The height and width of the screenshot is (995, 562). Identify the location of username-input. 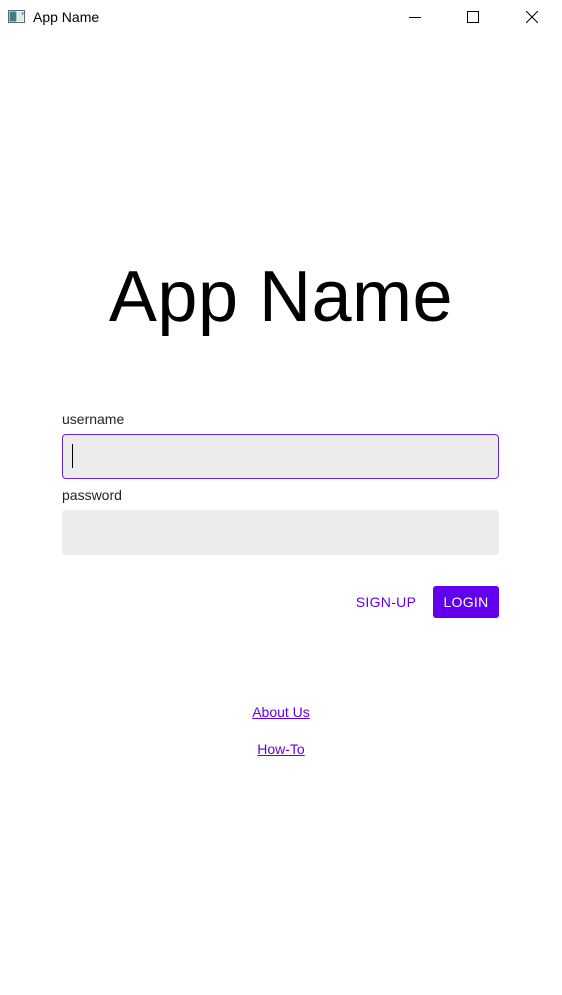
(280, 456).